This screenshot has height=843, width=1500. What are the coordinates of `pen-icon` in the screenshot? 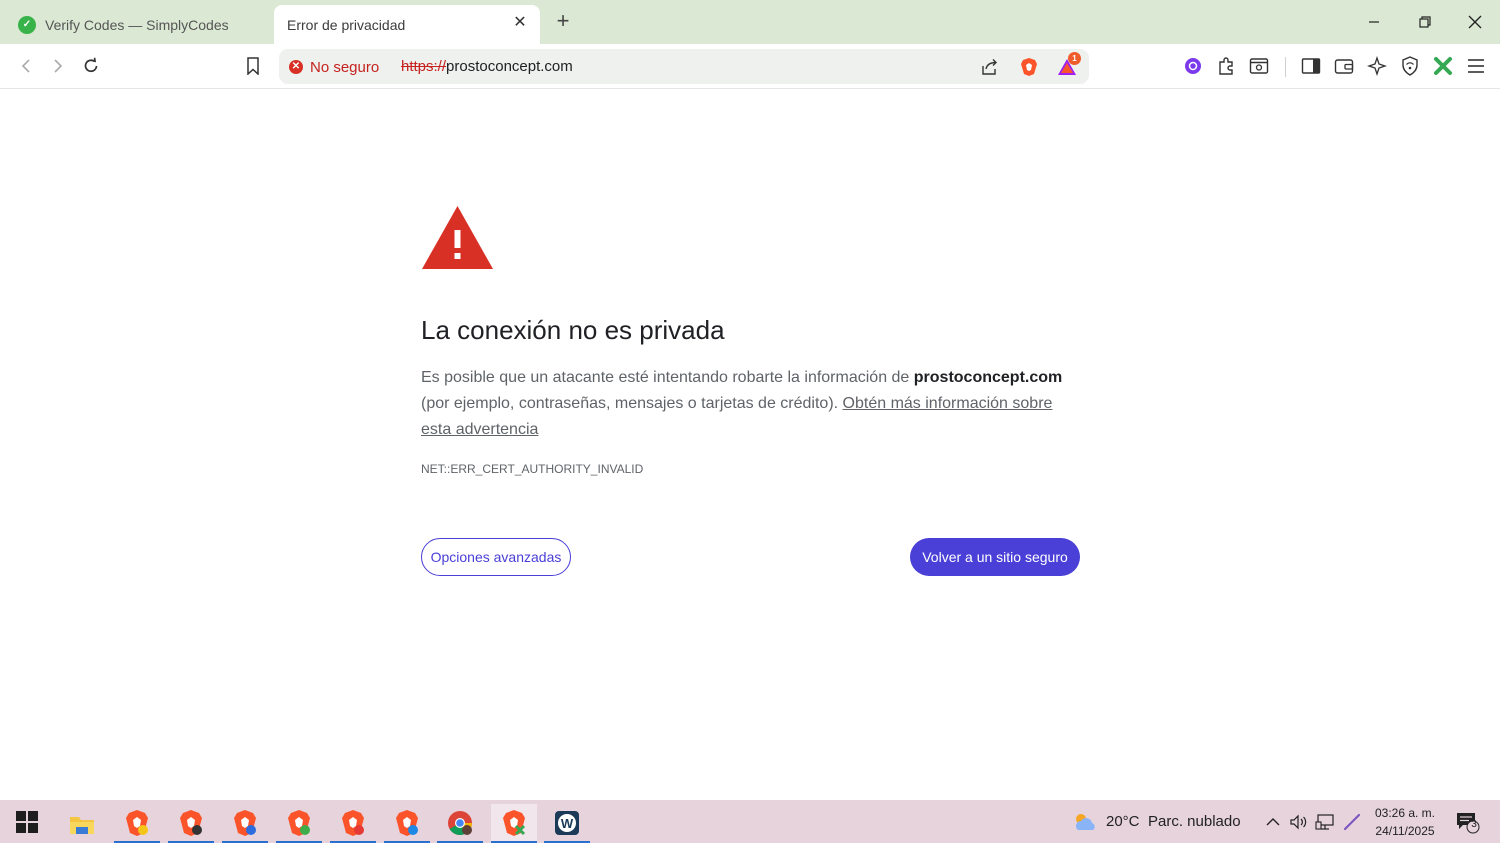 It's located at (1352, 822).